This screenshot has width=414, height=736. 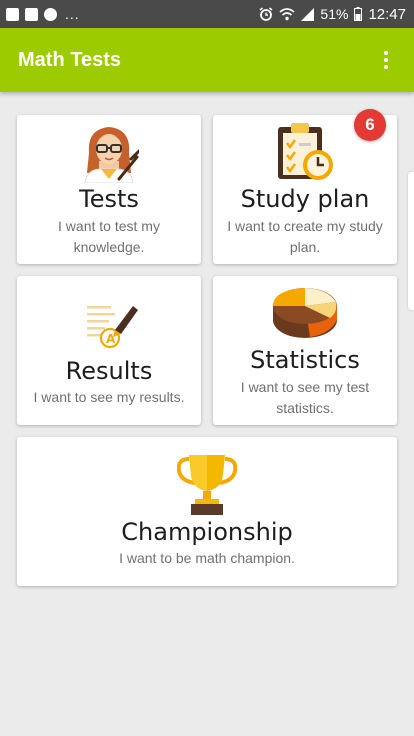 I want to click on wifi-icon, so click(x=287, y=13).